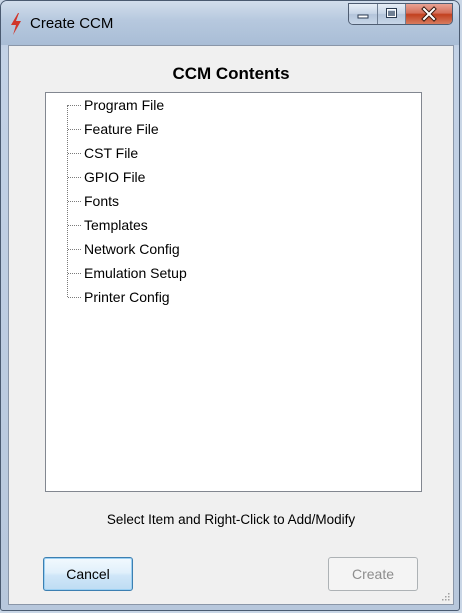 This screenshot has width=462, height=613. What do you see at coordinates (88, 574) in the screenshot?
I see `cancel-button: Cancel` at bounding box center [88, 574].